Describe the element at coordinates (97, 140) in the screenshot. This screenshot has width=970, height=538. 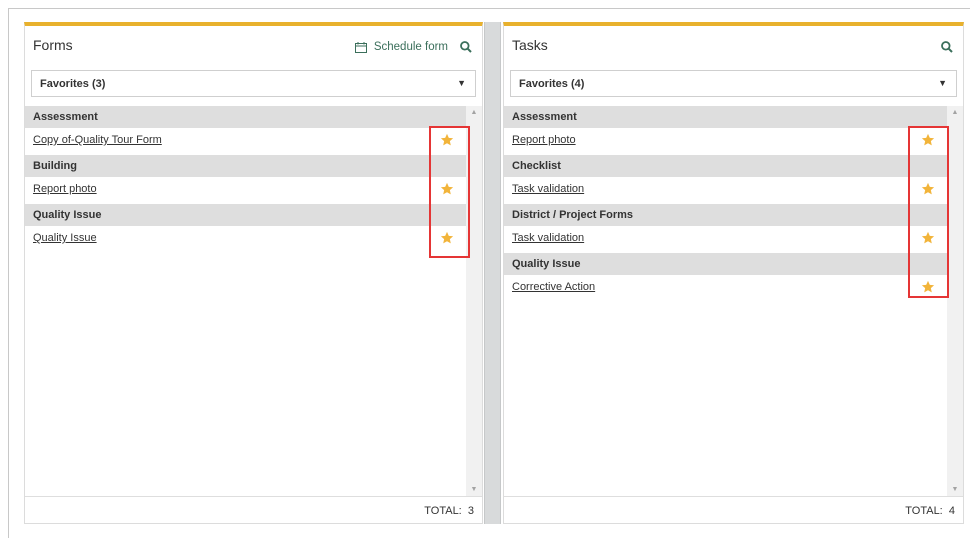
I see `form-link: Copy of-Quality Tour Form` at that location.